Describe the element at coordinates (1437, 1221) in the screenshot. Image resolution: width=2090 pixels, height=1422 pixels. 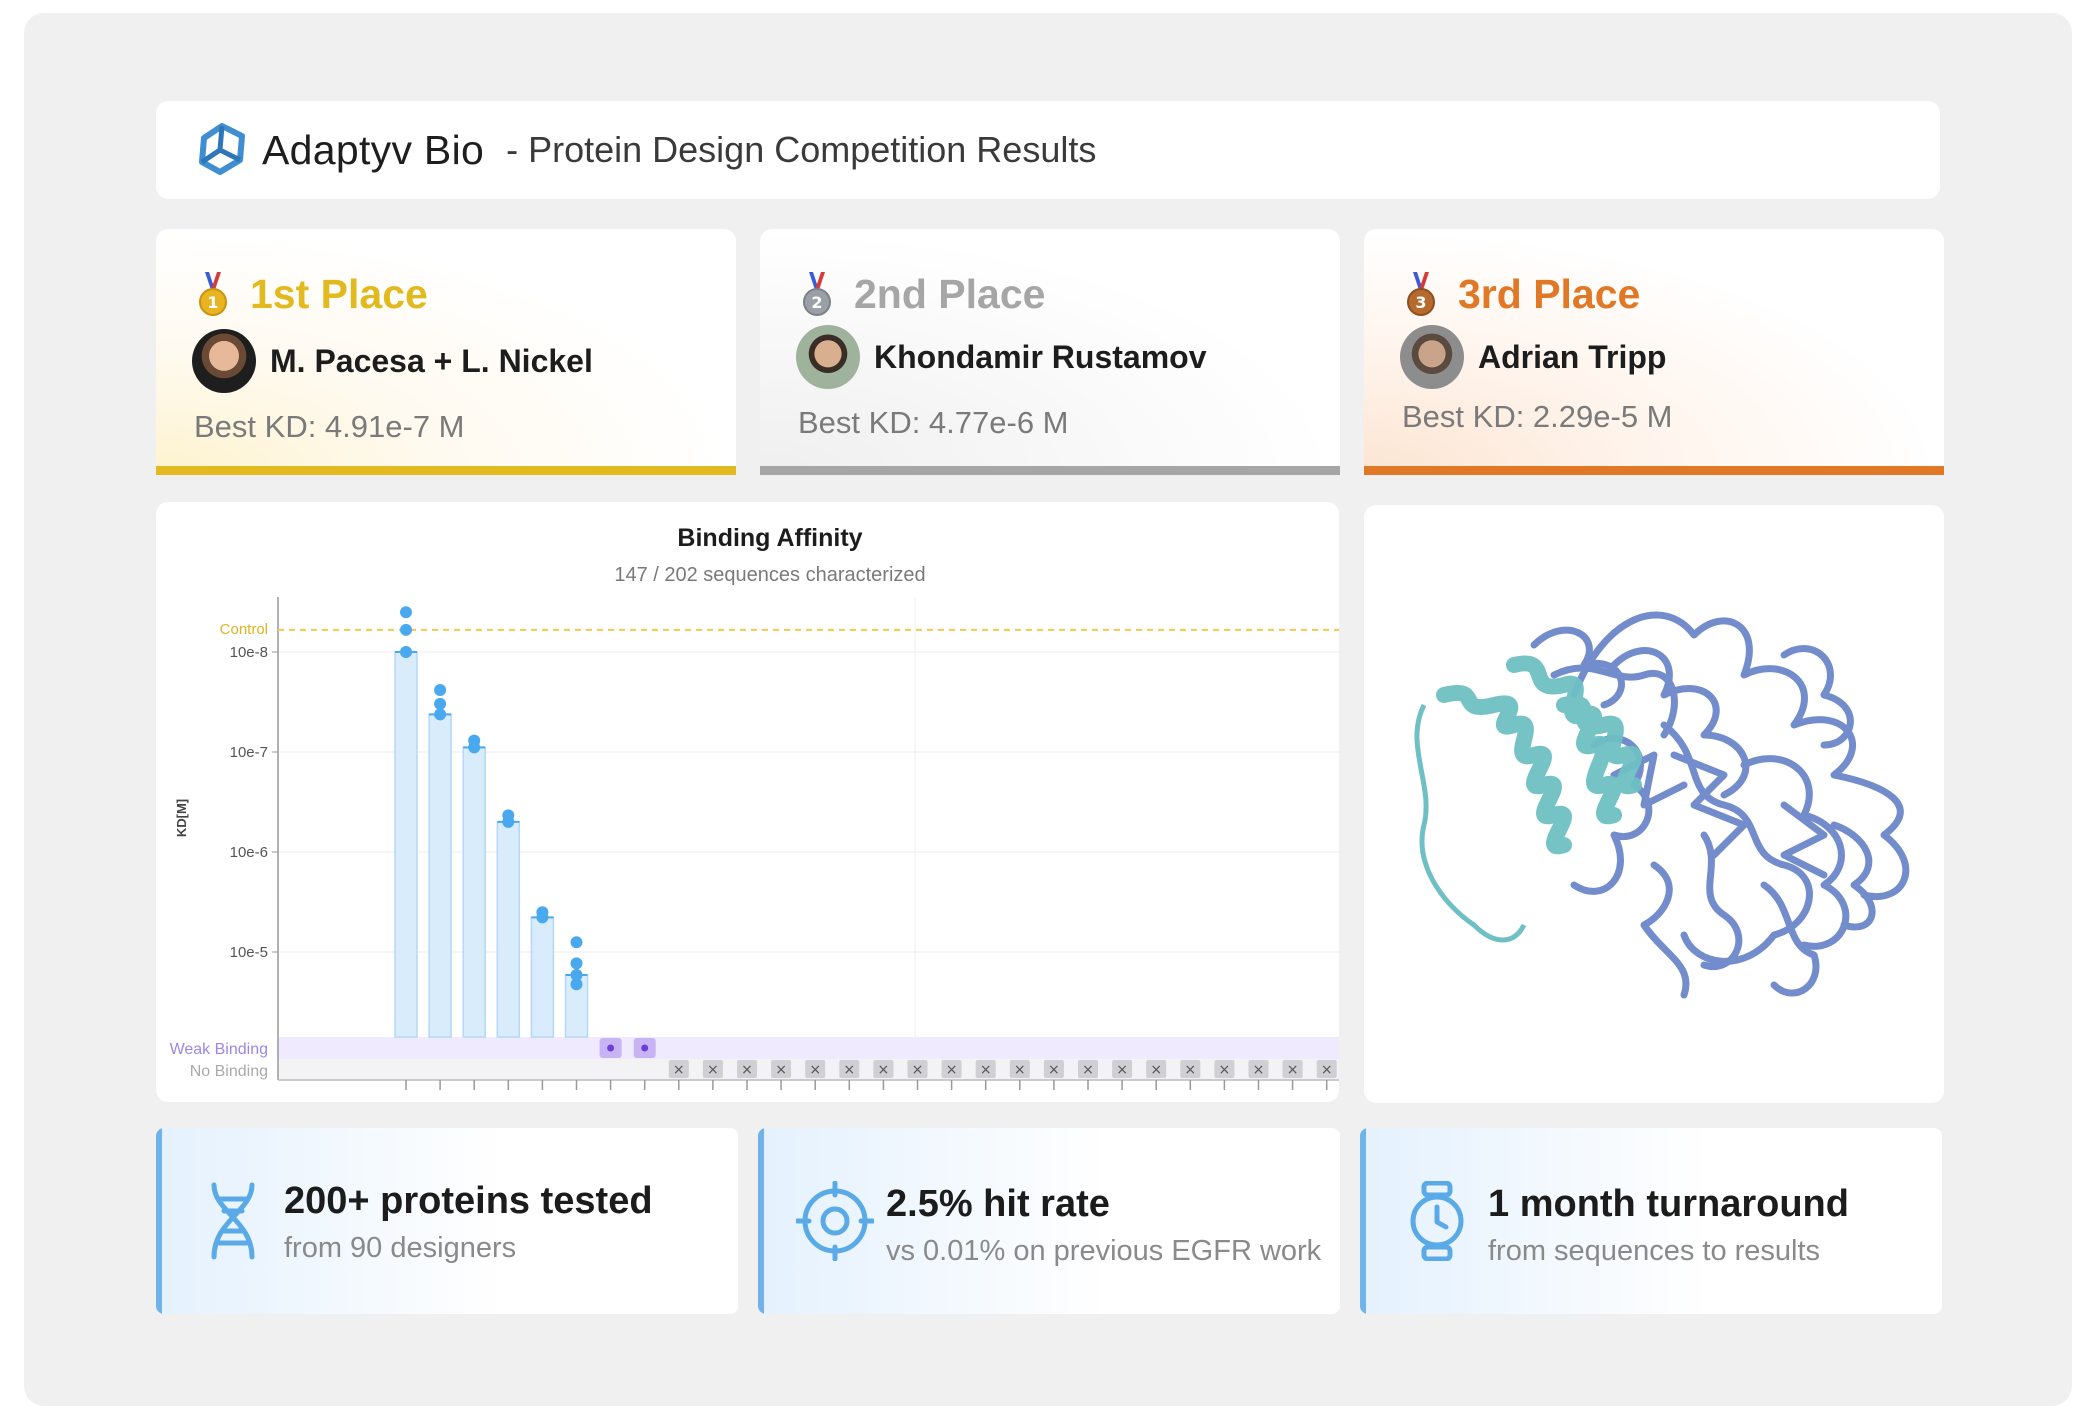
I see `stopwatch-icon` at that location.